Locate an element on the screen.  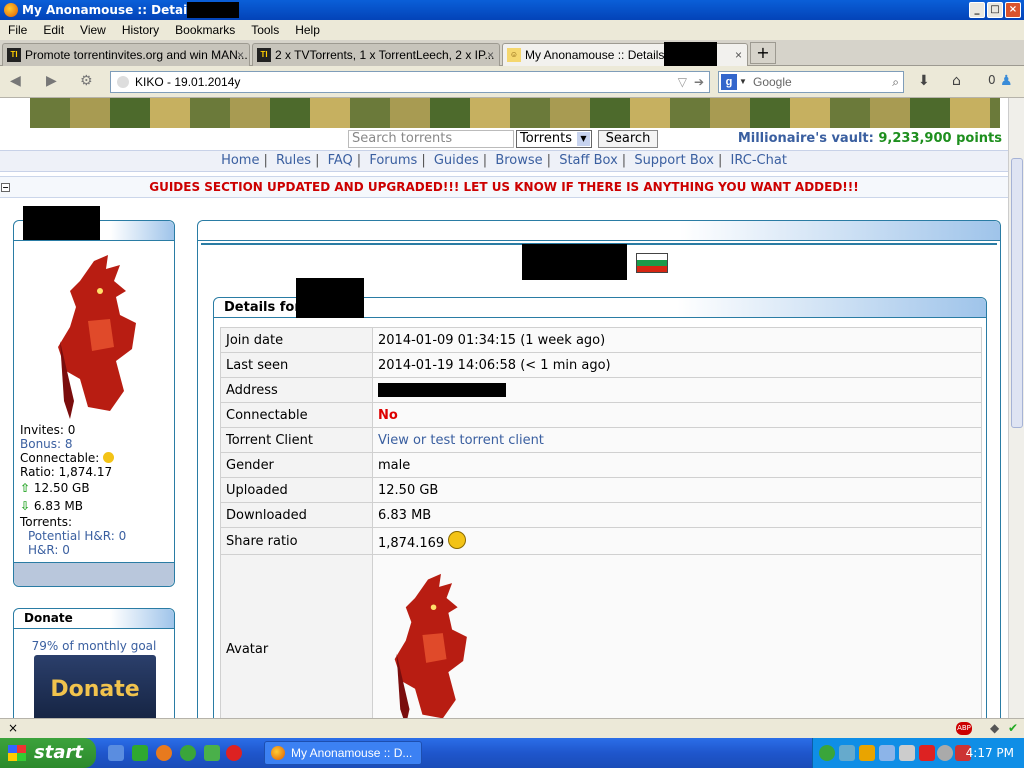
tray-utorrent-icon is located at coordinates (827, 753).